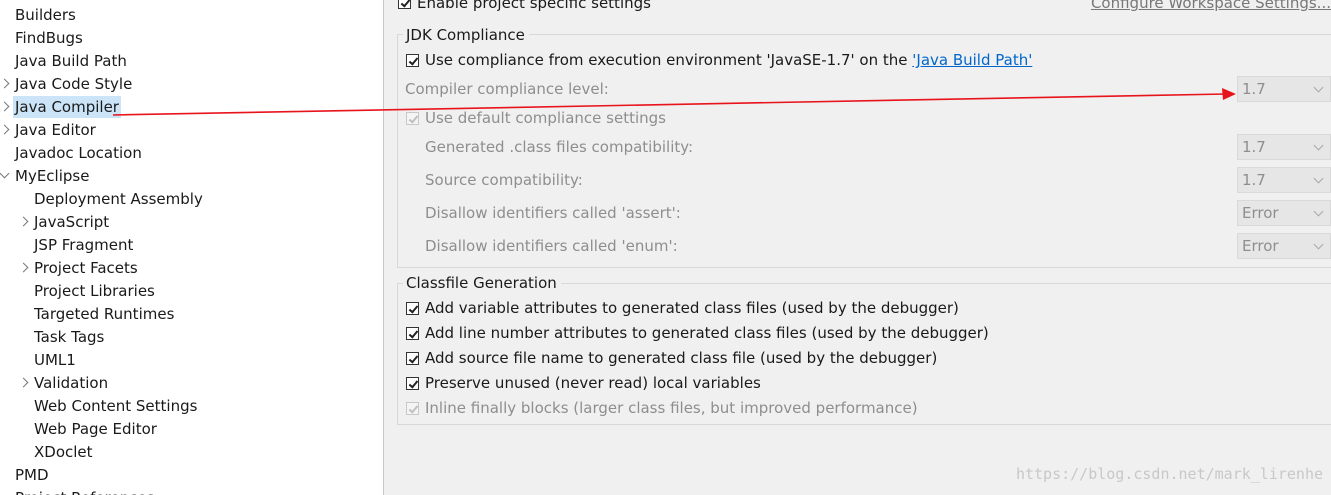 This screenshot has height=495, width=1331. Describe the element at coordinates (1254, 180) in the screenshot. I see `source-compat-value: 1.7` at that location.